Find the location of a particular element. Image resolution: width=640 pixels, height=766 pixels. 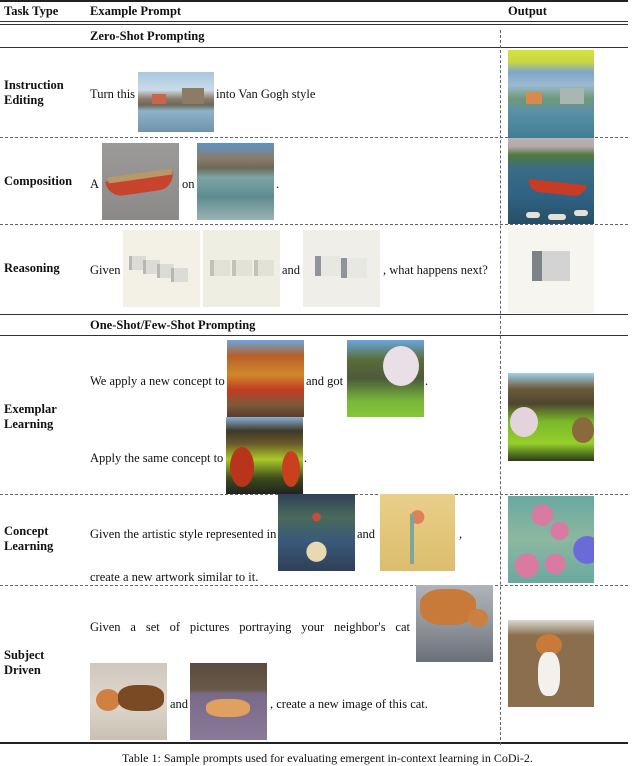

prompt-text: and got is located at coordinates (325, 381).